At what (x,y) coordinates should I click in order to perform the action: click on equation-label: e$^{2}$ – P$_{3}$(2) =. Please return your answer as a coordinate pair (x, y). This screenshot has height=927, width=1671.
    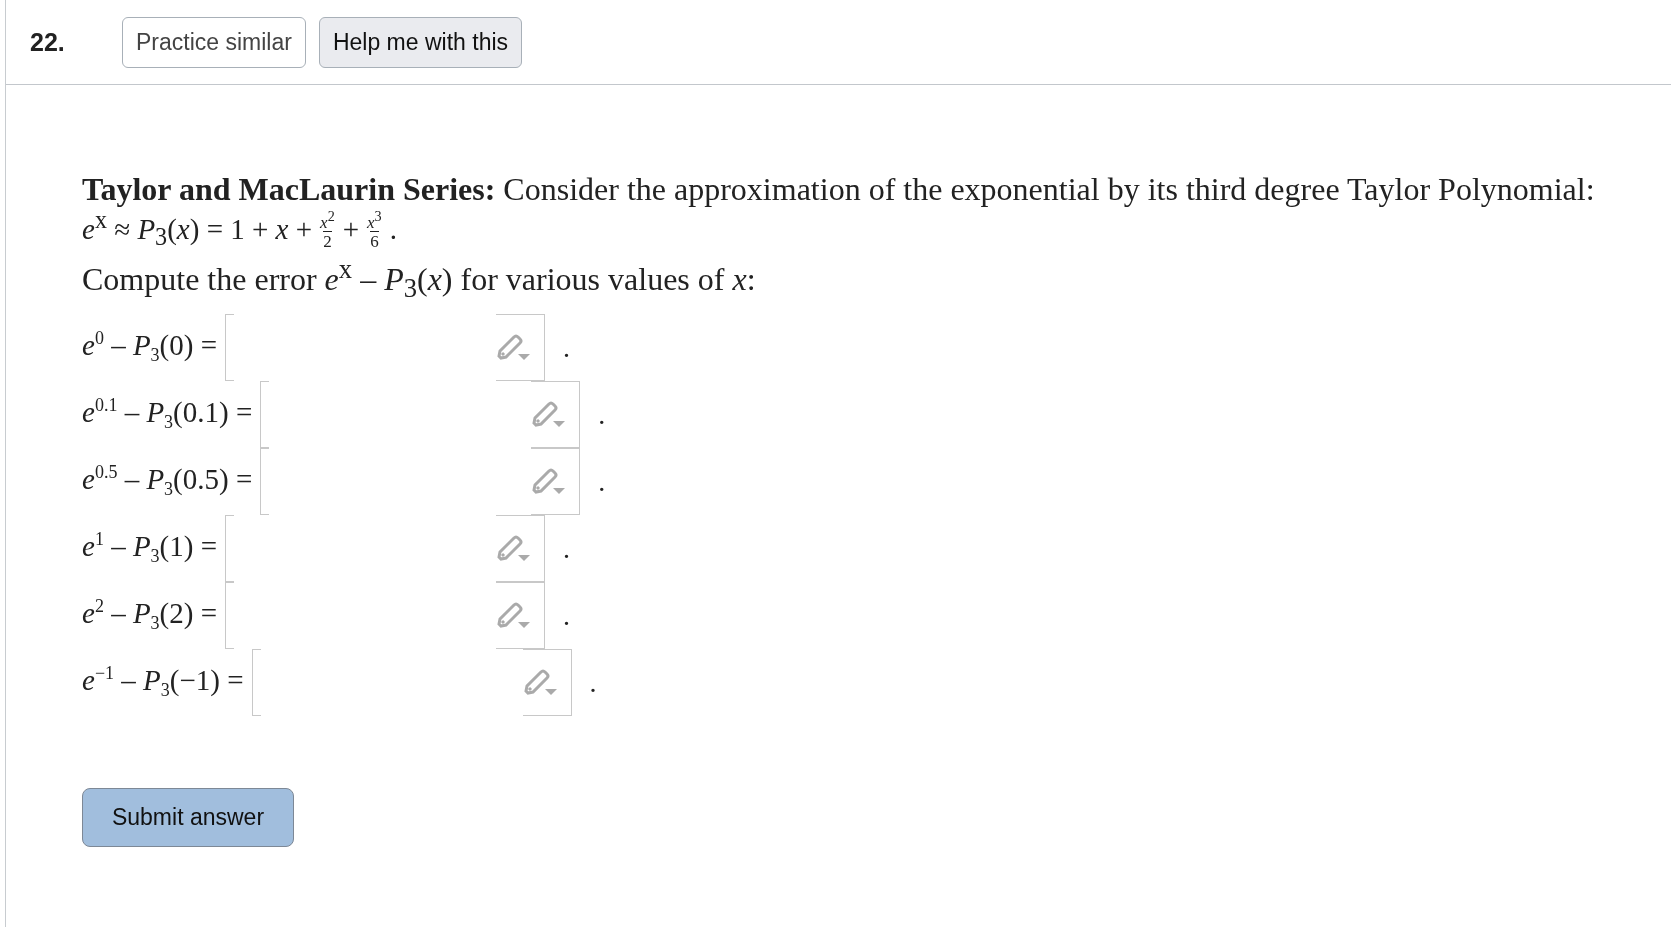
    Looking at the image, I should click on (149, 615).